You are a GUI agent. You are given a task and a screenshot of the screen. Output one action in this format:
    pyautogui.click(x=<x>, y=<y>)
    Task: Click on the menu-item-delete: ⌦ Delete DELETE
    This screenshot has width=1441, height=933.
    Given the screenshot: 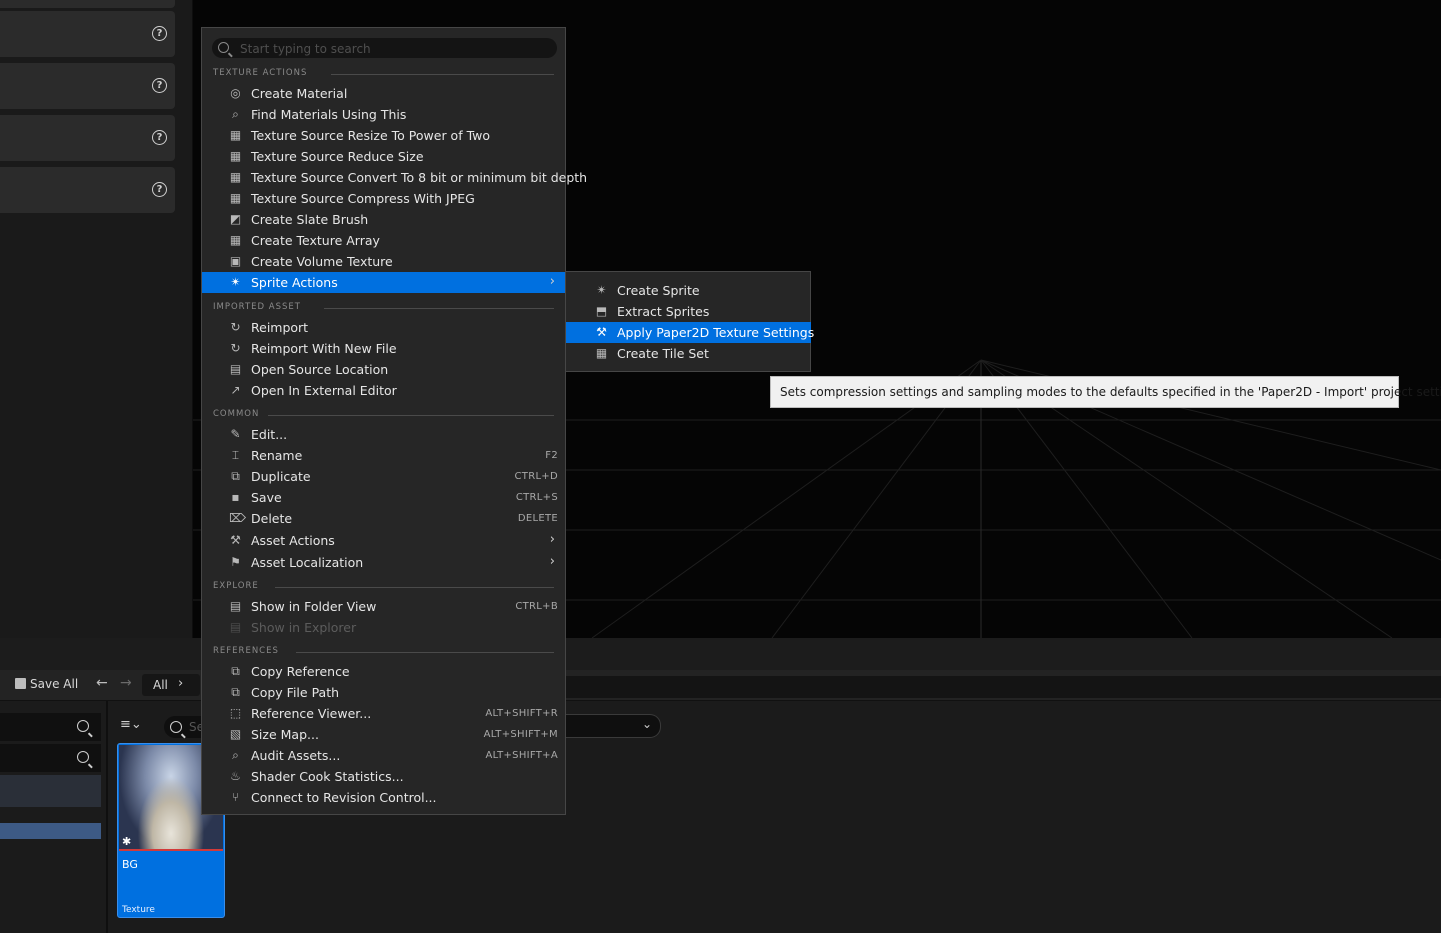 What is the action you would take?
    pyautogui.click(x=383, y=518)
    